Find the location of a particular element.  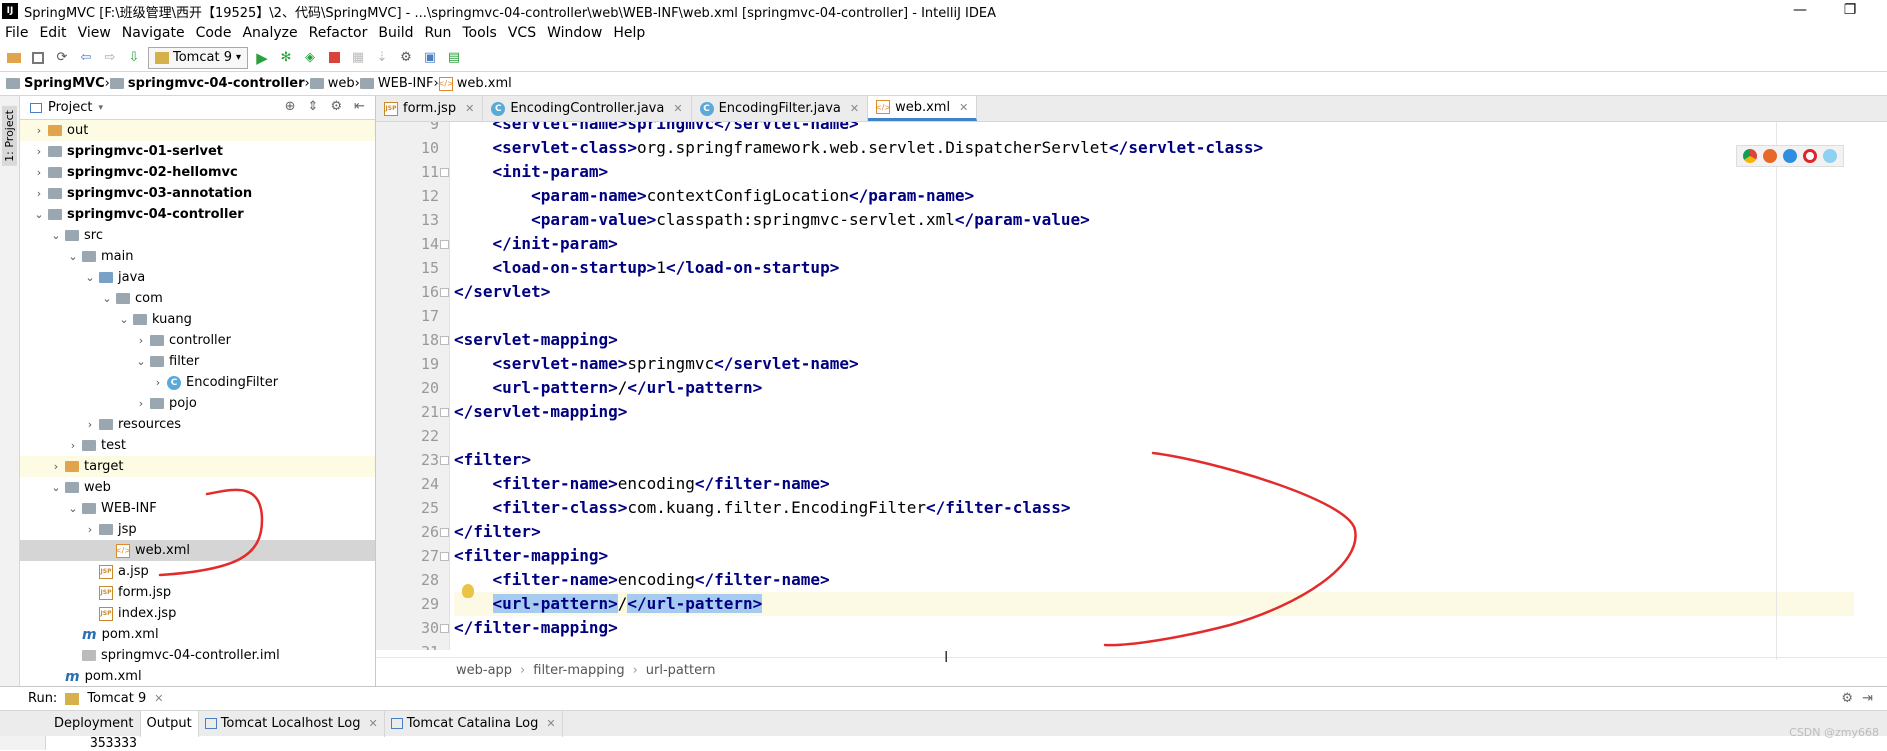

run-icon: ▶ is located at coordinates (262, 58).